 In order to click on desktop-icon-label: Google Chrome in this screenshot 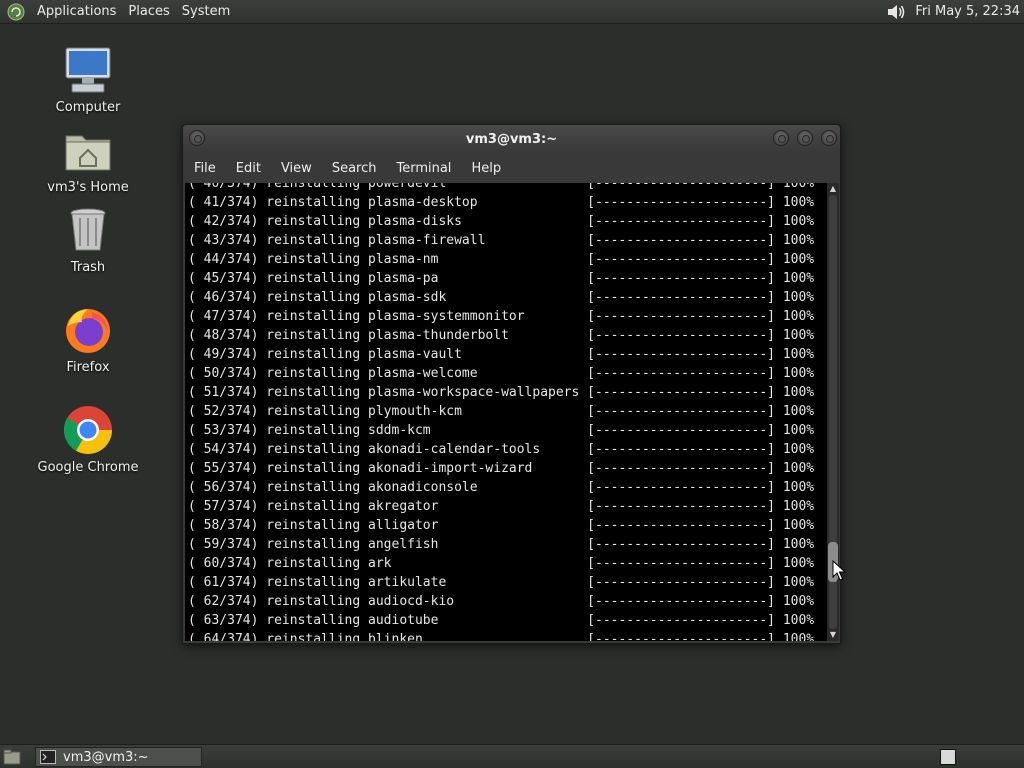, I will do `click(88, 467)`.